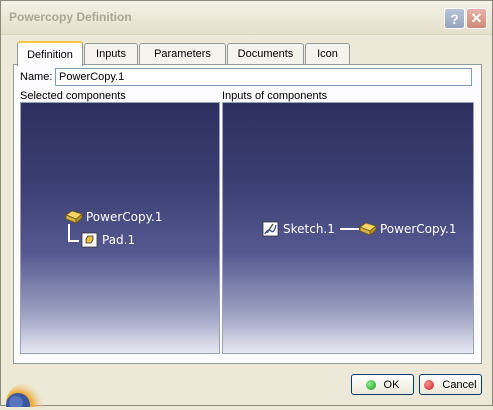  I want to click on title-bar: Powercopy Definition ? ✕, so click(246, 18).